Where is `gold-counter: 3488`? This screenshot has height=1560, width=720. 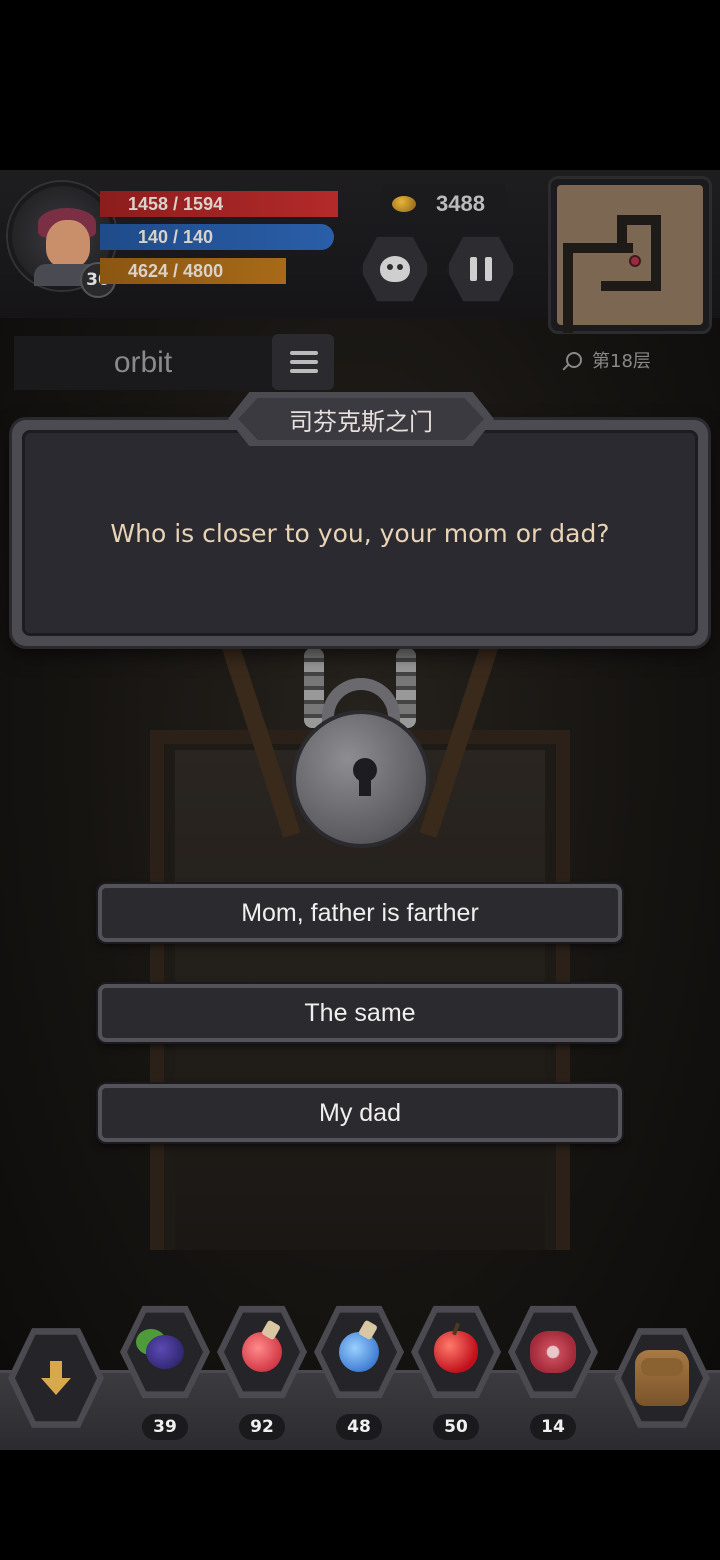
gold-counter: 3488 is located at coordinates (444, 204).